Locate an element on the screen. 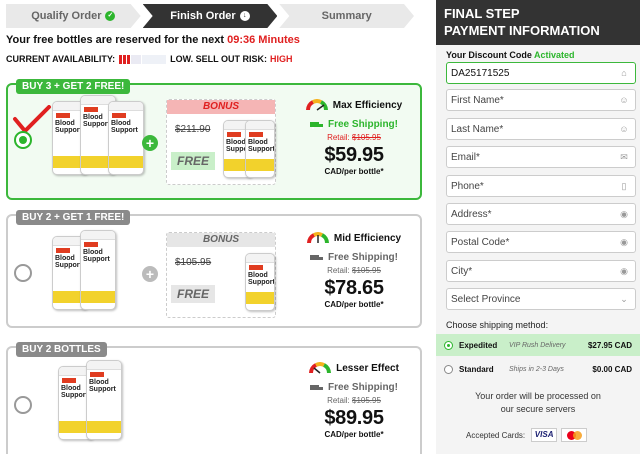  shipping-option-expedited: Expedited VIP Rush Delivery $27.95 CAD is located at coordinates (538, 345).